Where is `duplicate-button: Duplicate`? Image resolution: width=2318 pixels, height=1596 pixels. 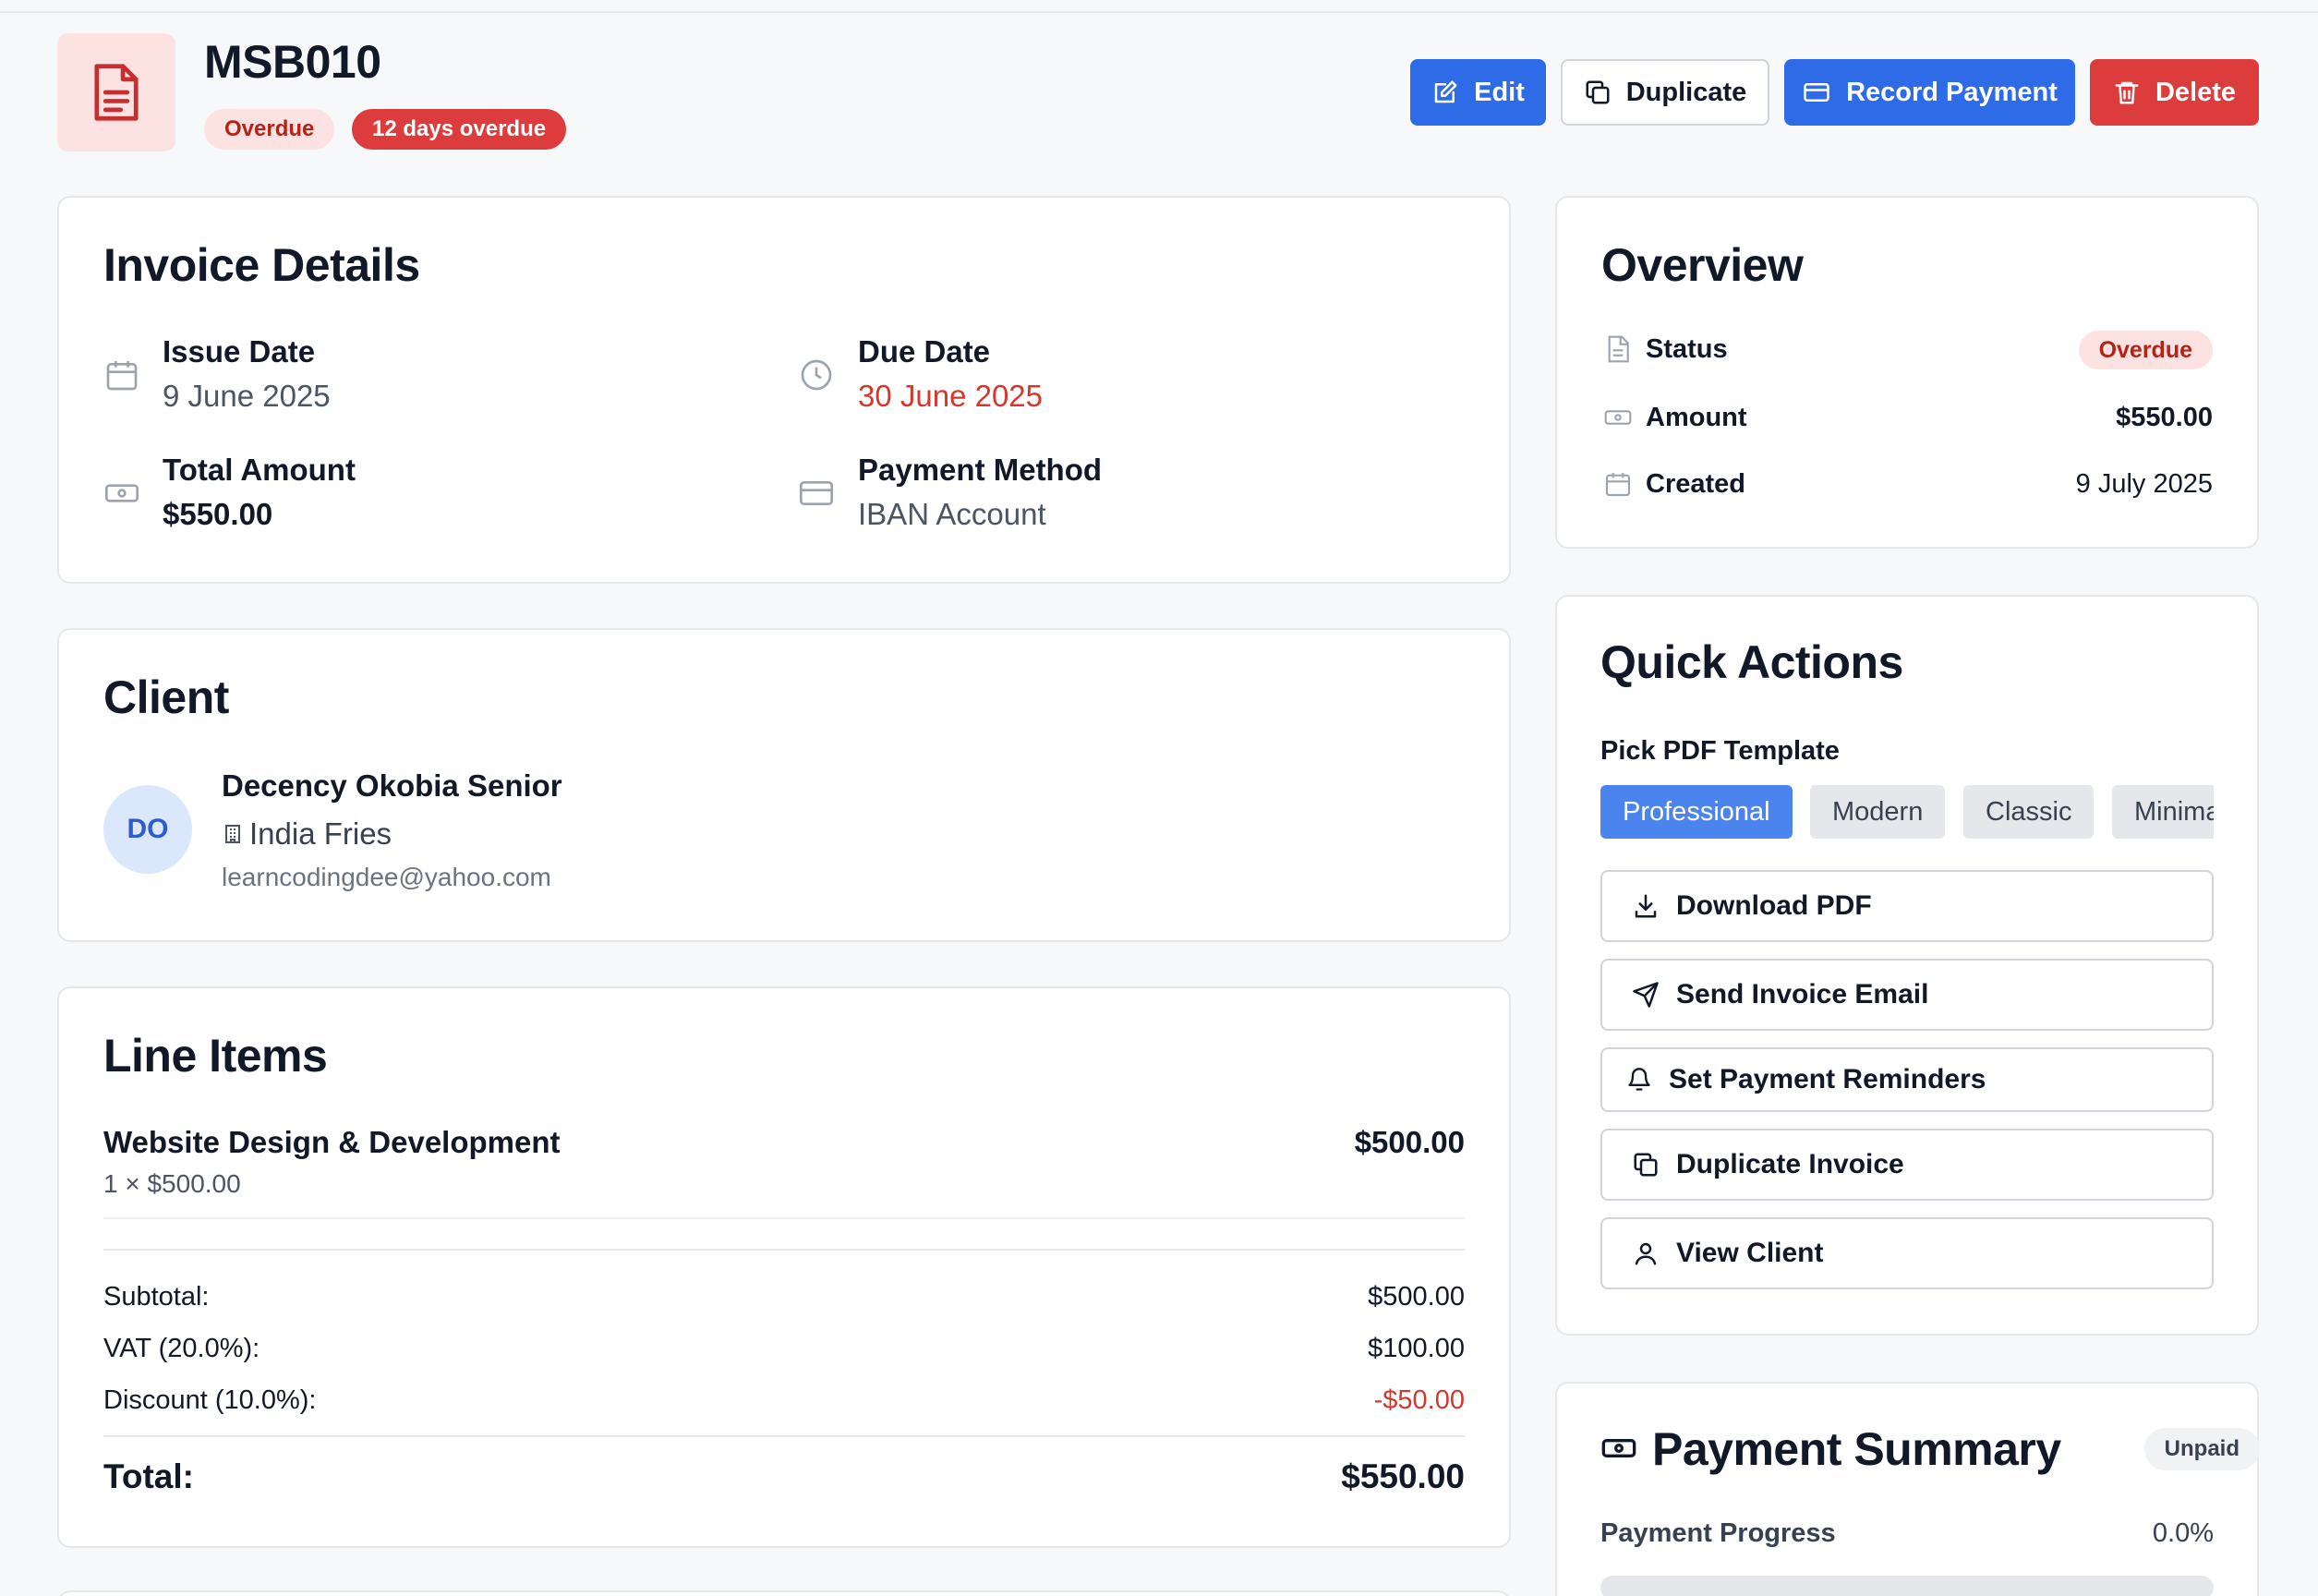
duplicate-button: Duplicate is located at coordinates (1665, 92).